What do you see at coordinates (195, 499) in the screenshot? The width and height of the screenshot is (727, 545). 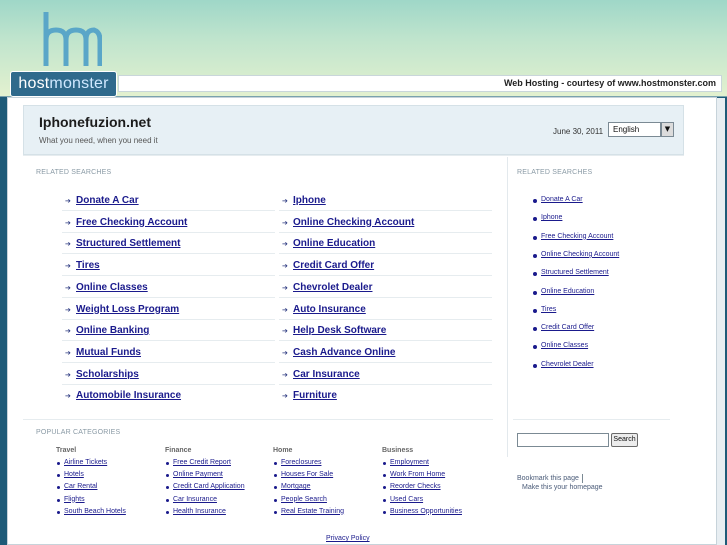 I see `category-link: Car Insurance` at bounding box center [195, 499].